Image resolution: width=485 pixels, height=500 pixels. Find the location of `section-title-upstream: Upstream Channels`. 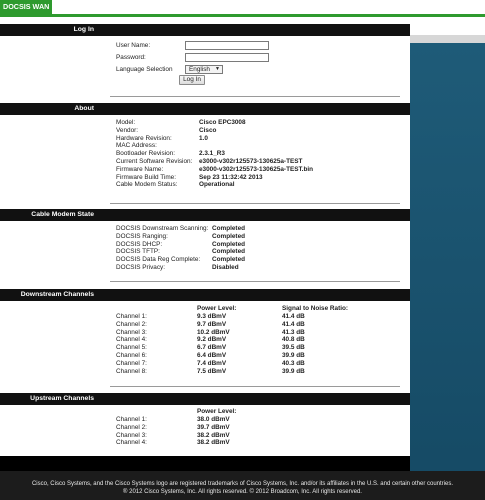

section-title-upstream: Upstream Channels is located at coordinates (62, 398).